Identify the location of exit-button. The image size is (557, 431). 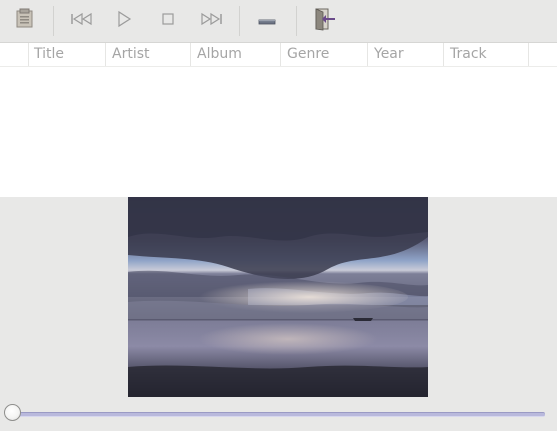
(325, 21).